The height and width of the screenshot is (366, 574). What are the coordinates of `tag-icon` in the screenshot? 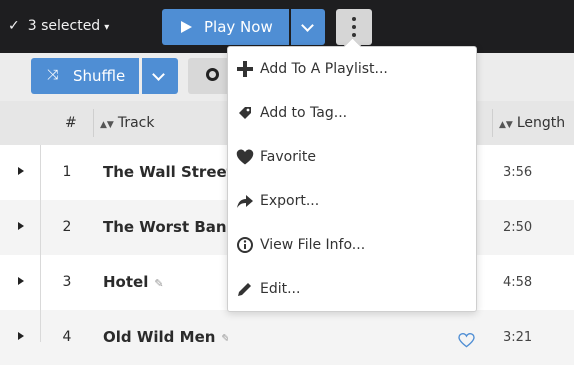 It's located at (245, 113).